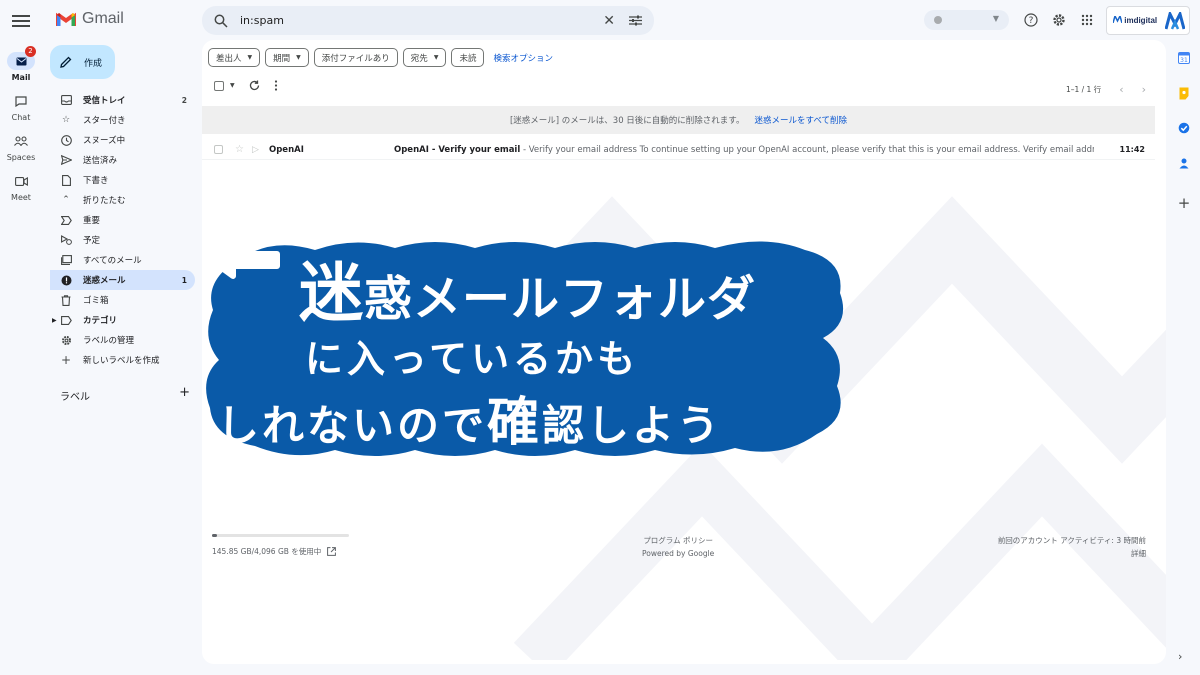 The height and width of the screenshot is (675, 1200). What do you see at coordinates (424, 57) in the screenshot?
I see `filter-to: 宛先 ▼` at bounding box center [424, 57].